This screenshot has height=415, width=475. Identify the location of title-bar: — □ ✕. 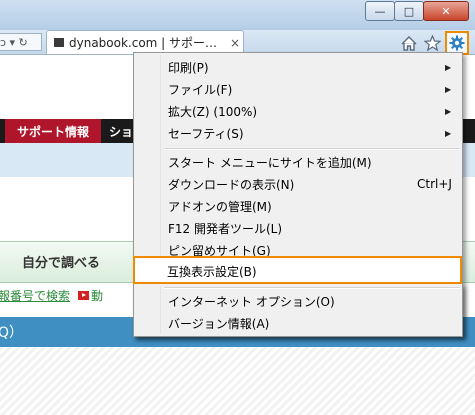
(237, 15).